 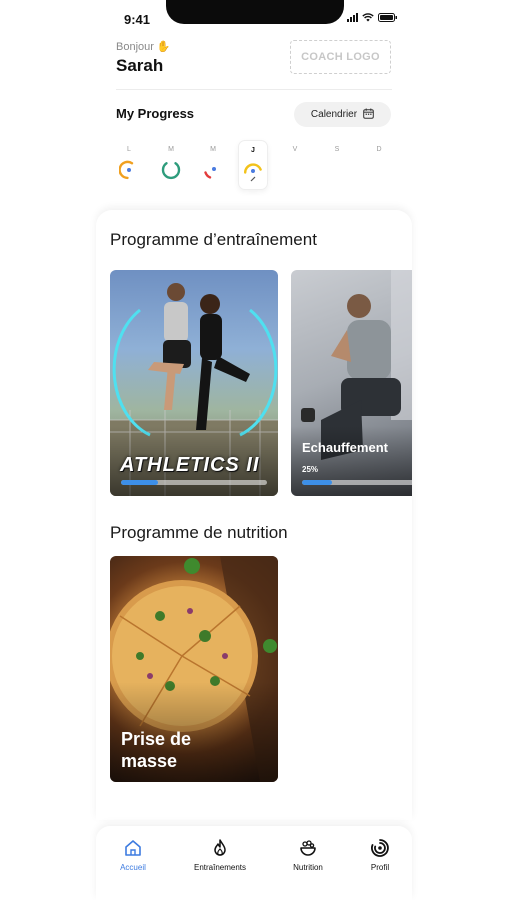 I want to click on tab-entrainements: Entraînements, so click(x=220, y=855).